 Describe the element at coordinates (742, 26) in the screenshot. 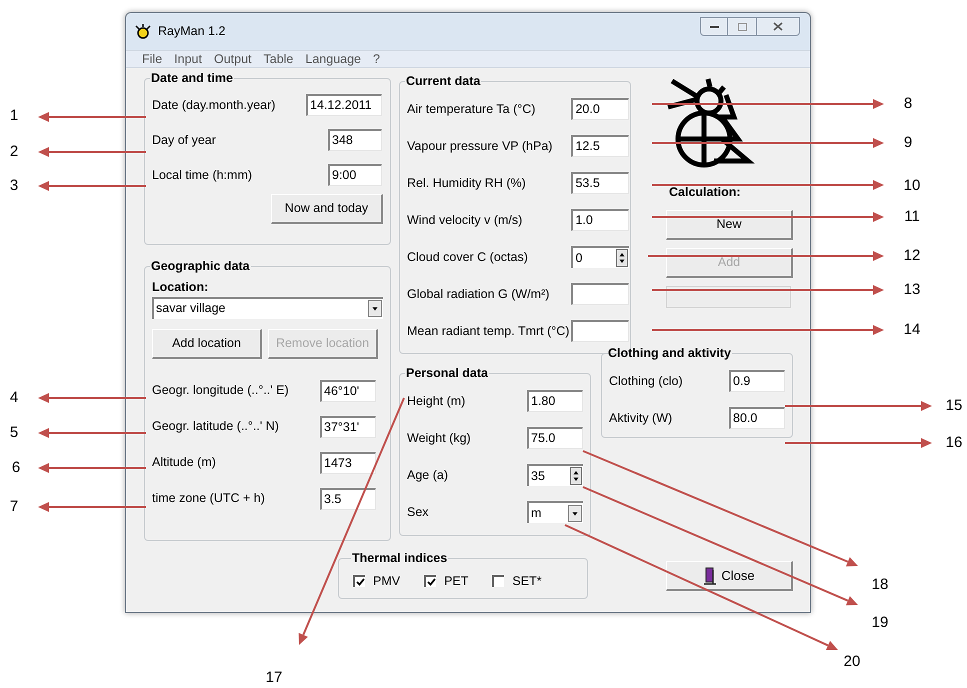

I see `maximize-icon` at that location.